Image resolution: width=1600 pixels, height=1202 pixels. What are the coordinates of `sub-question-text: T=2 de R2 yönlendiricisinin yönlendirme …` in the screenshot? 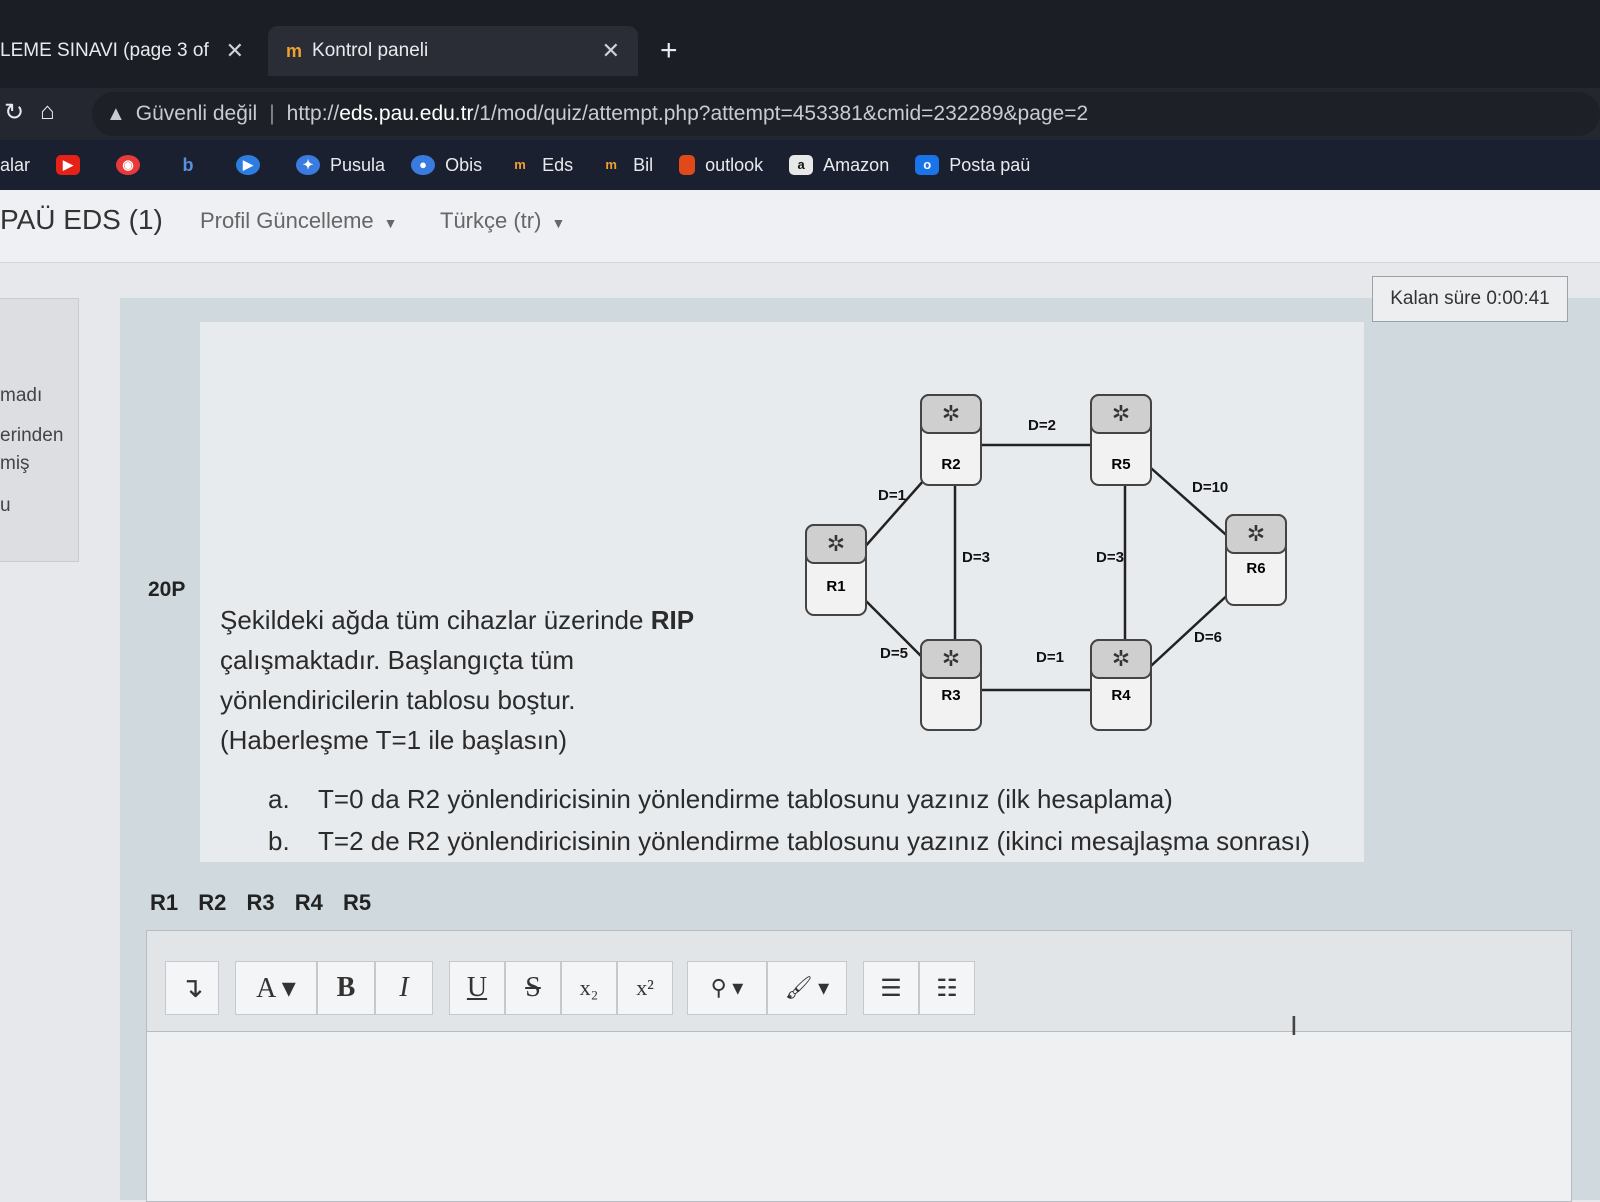 It's located at (814, 841).